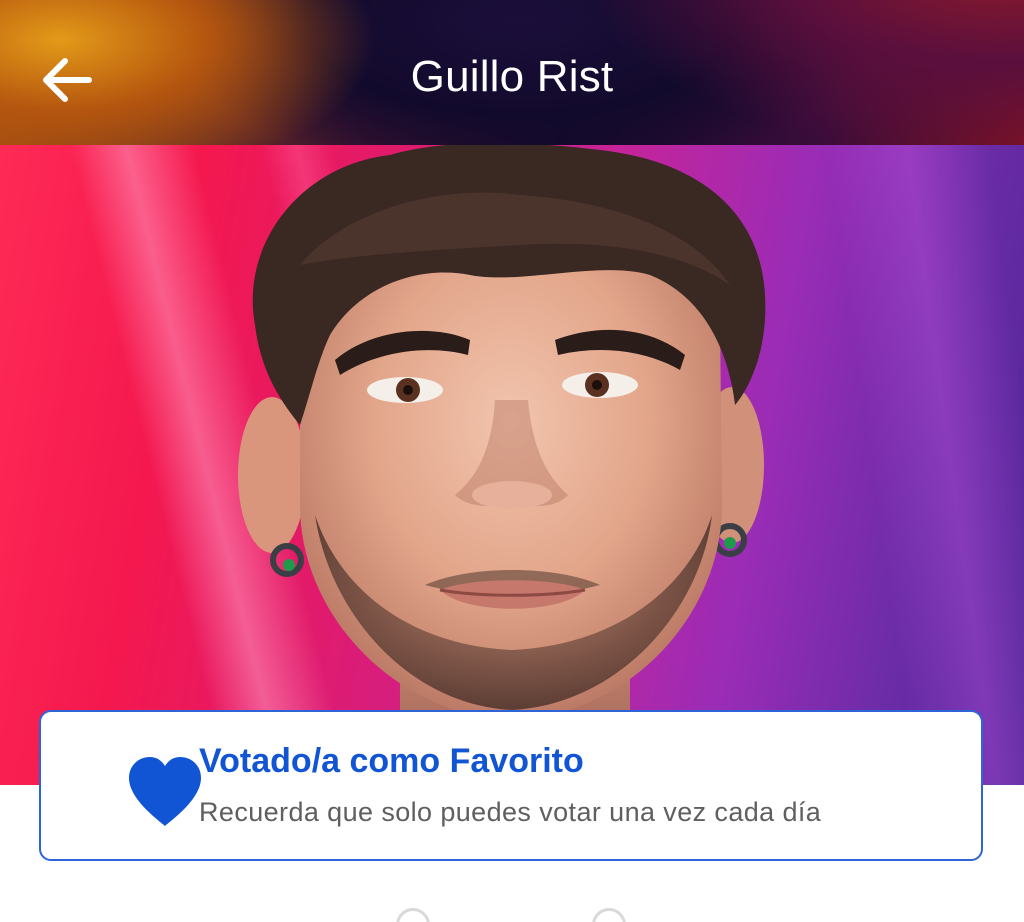 The height and width of the screenshot is (922, 1024). I want to click on vote-status-title: Votado/a como Favorito, so click(391, 761).